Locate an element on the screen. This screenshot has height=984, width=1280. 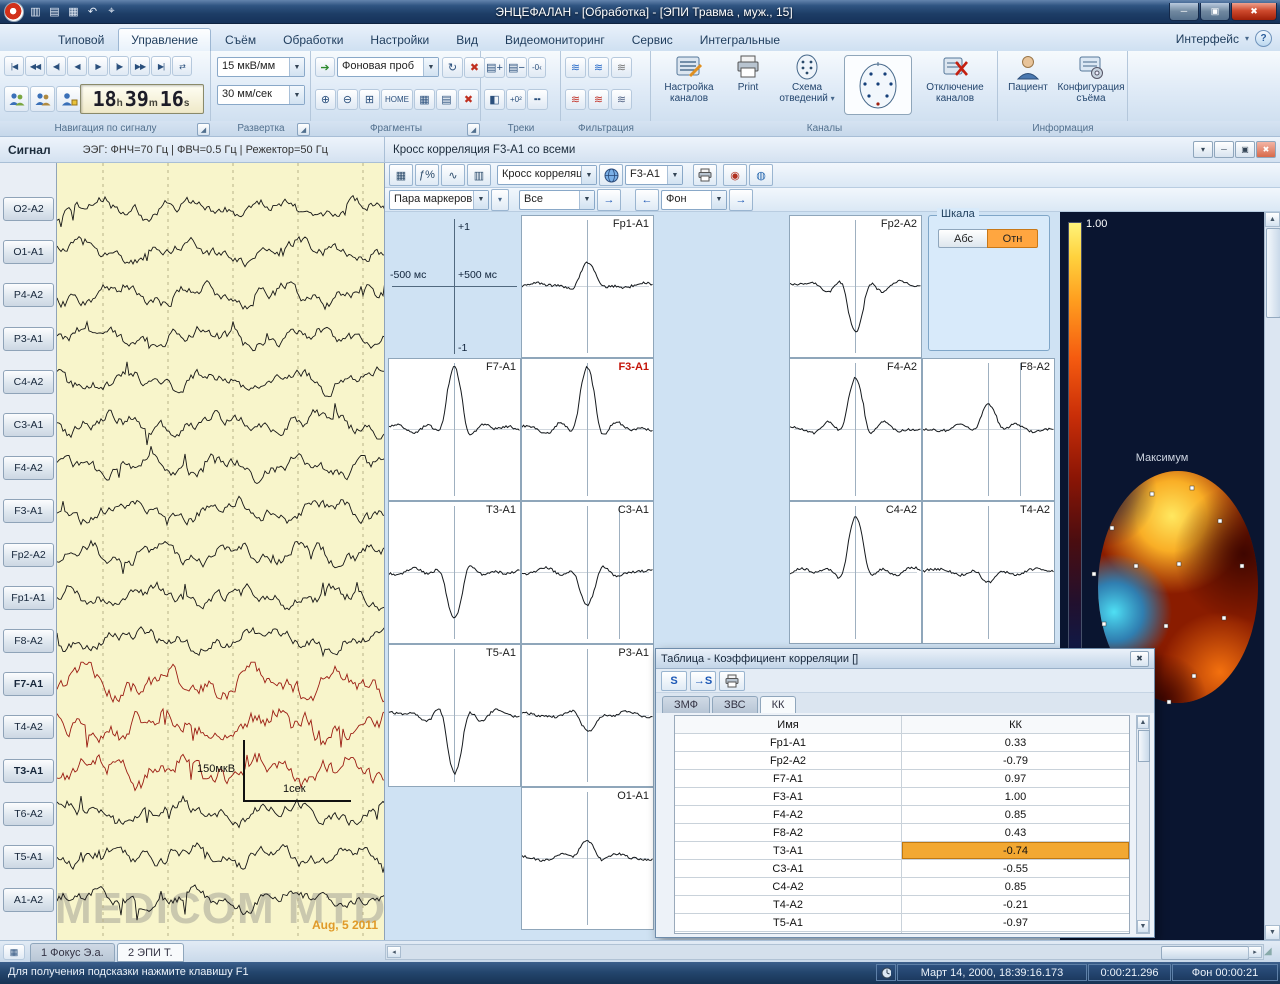
list-view-icon: ▤ is located at coordinates (446, 99).